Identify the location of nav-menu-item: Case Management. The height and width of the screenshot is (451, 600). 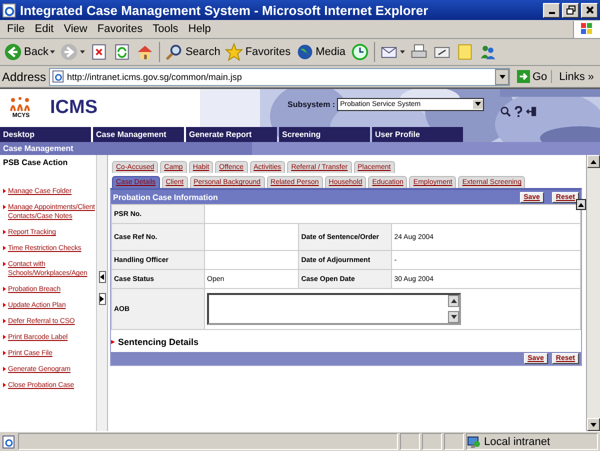
(138, 134).